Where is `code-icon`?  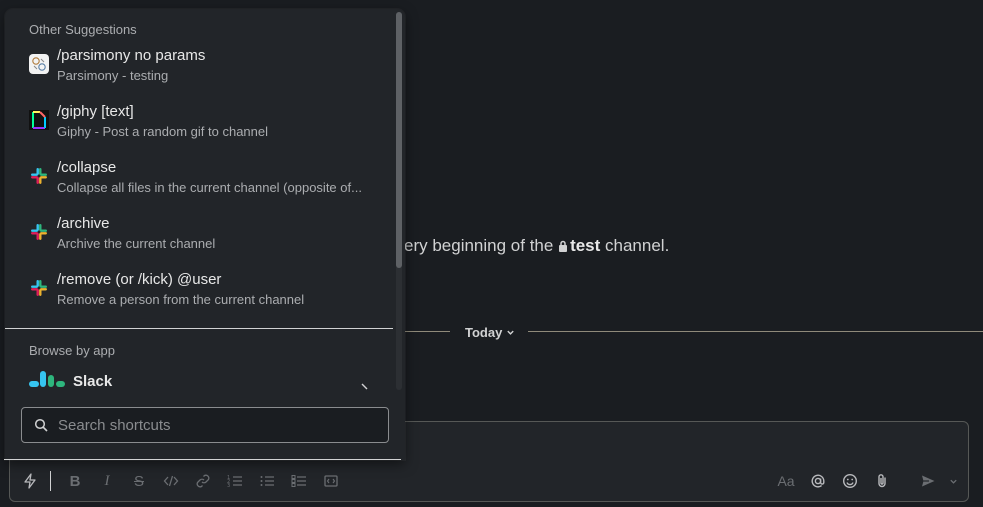 code-icon is located at coordinates (171, 481).